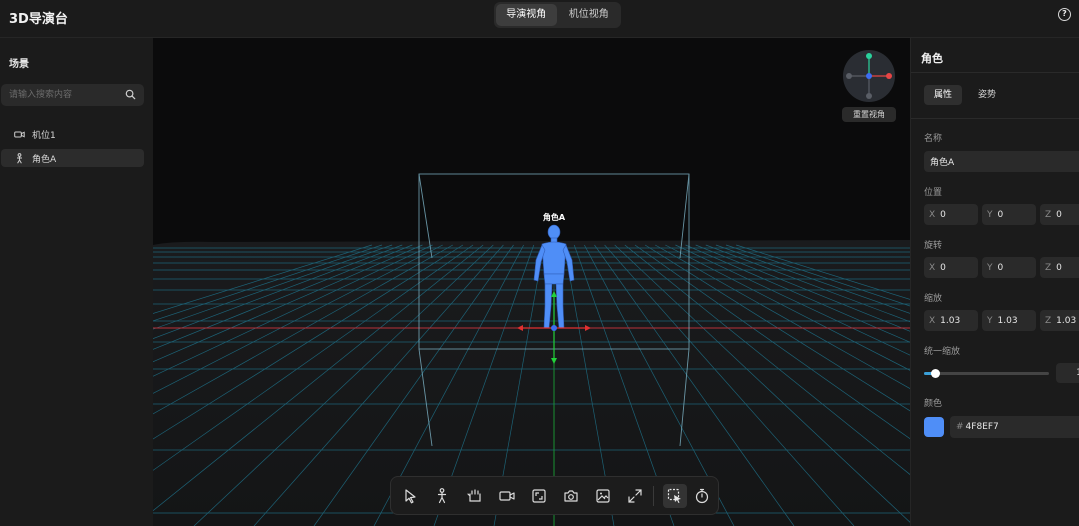 This screenshot has height=526, width=1079. I want to click on rotation-z-value: 0, so click(1059, 267).